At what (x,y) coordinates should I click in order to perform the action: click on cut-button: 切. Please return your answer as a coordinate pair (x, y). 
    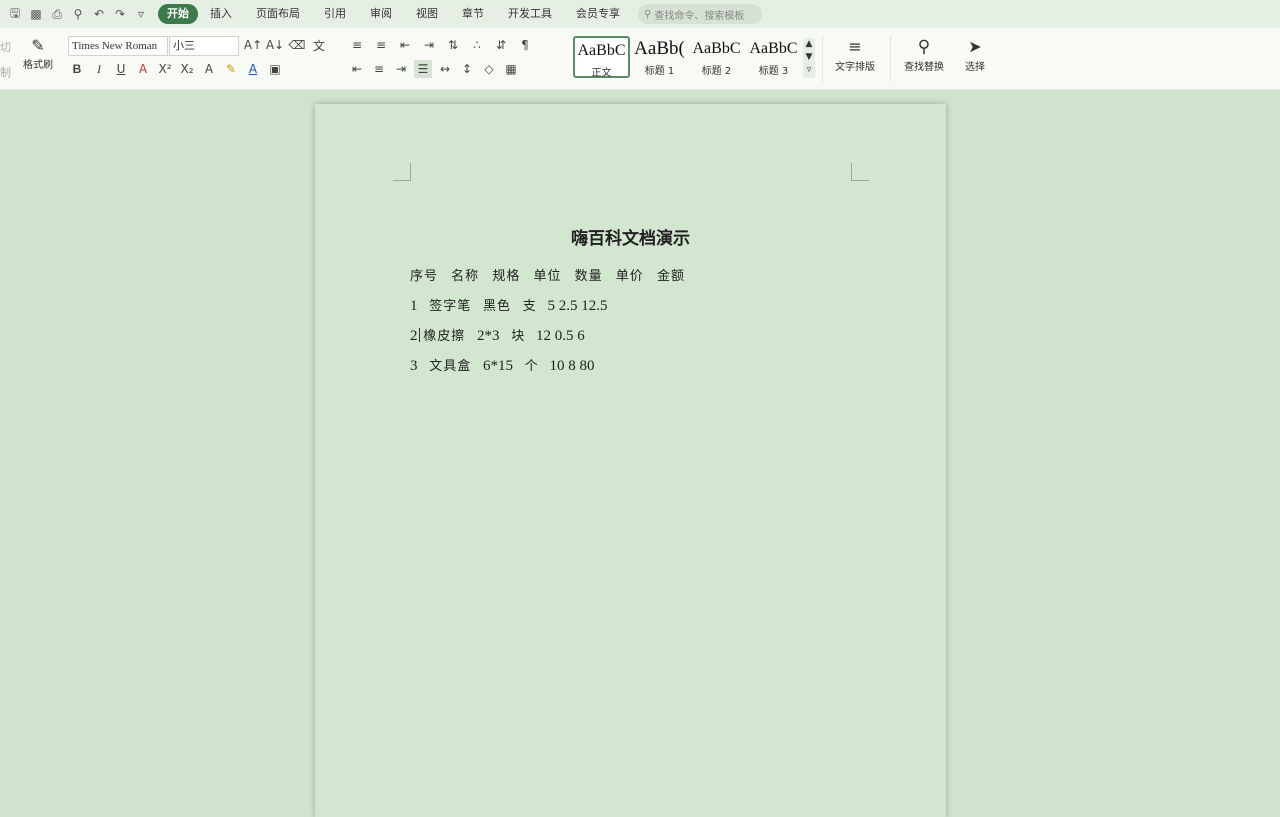
    Looking at the image, I should click on (5, 47).